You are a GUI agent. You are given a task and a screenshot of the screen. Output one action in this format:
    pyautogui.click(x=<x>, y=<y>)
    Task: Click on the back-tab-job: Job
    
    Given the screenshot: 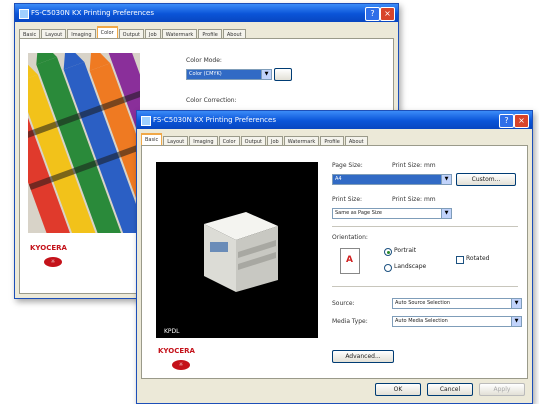 What is the action you would take?
    pyautogui.click(x=153, y=33)
    